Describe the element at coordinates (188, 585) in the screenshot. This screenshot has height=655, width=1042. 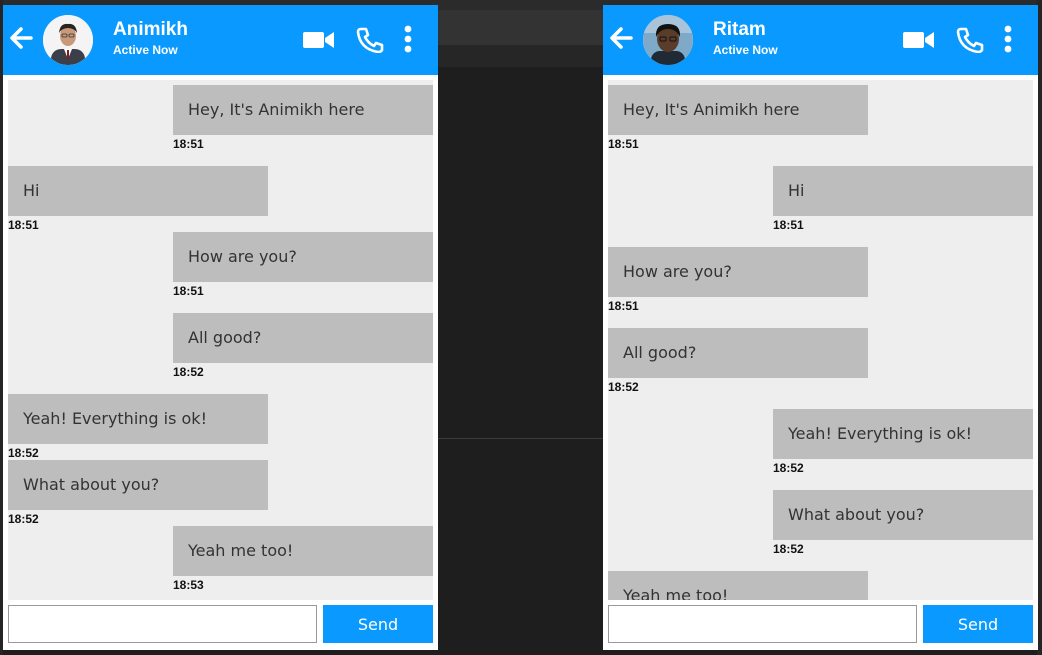
I see `message-time: 18:53` at that location.